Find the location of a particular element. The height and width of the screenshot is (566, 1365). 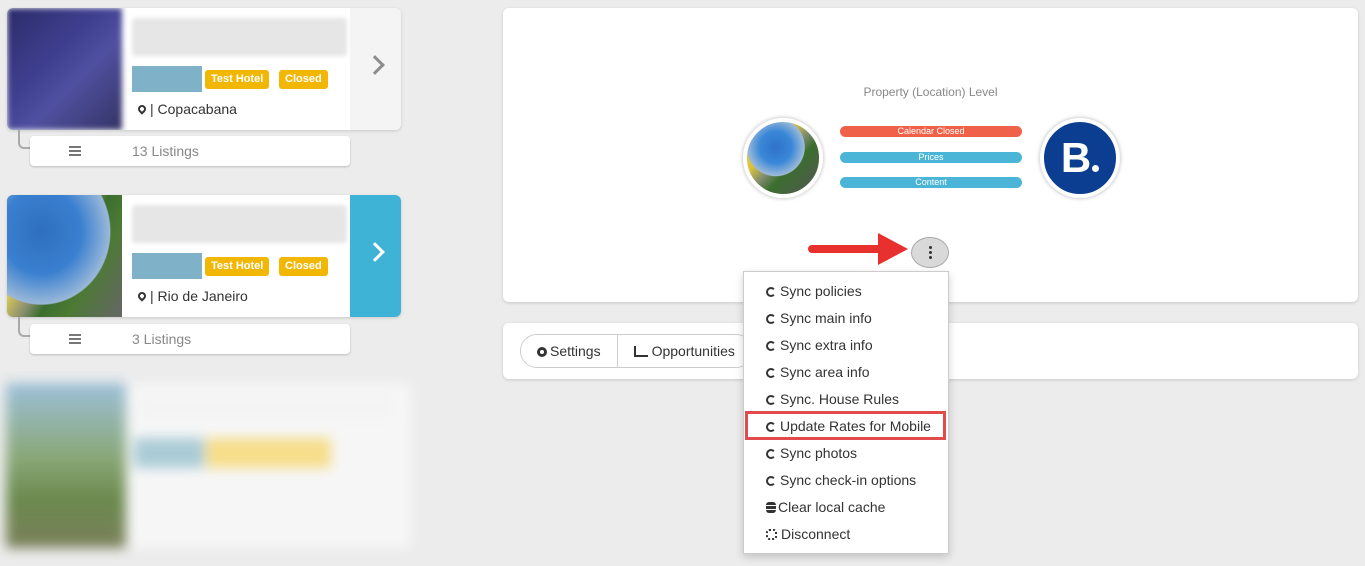

menu-item-label: Sync check-in options is located at coordinates (848, 480).